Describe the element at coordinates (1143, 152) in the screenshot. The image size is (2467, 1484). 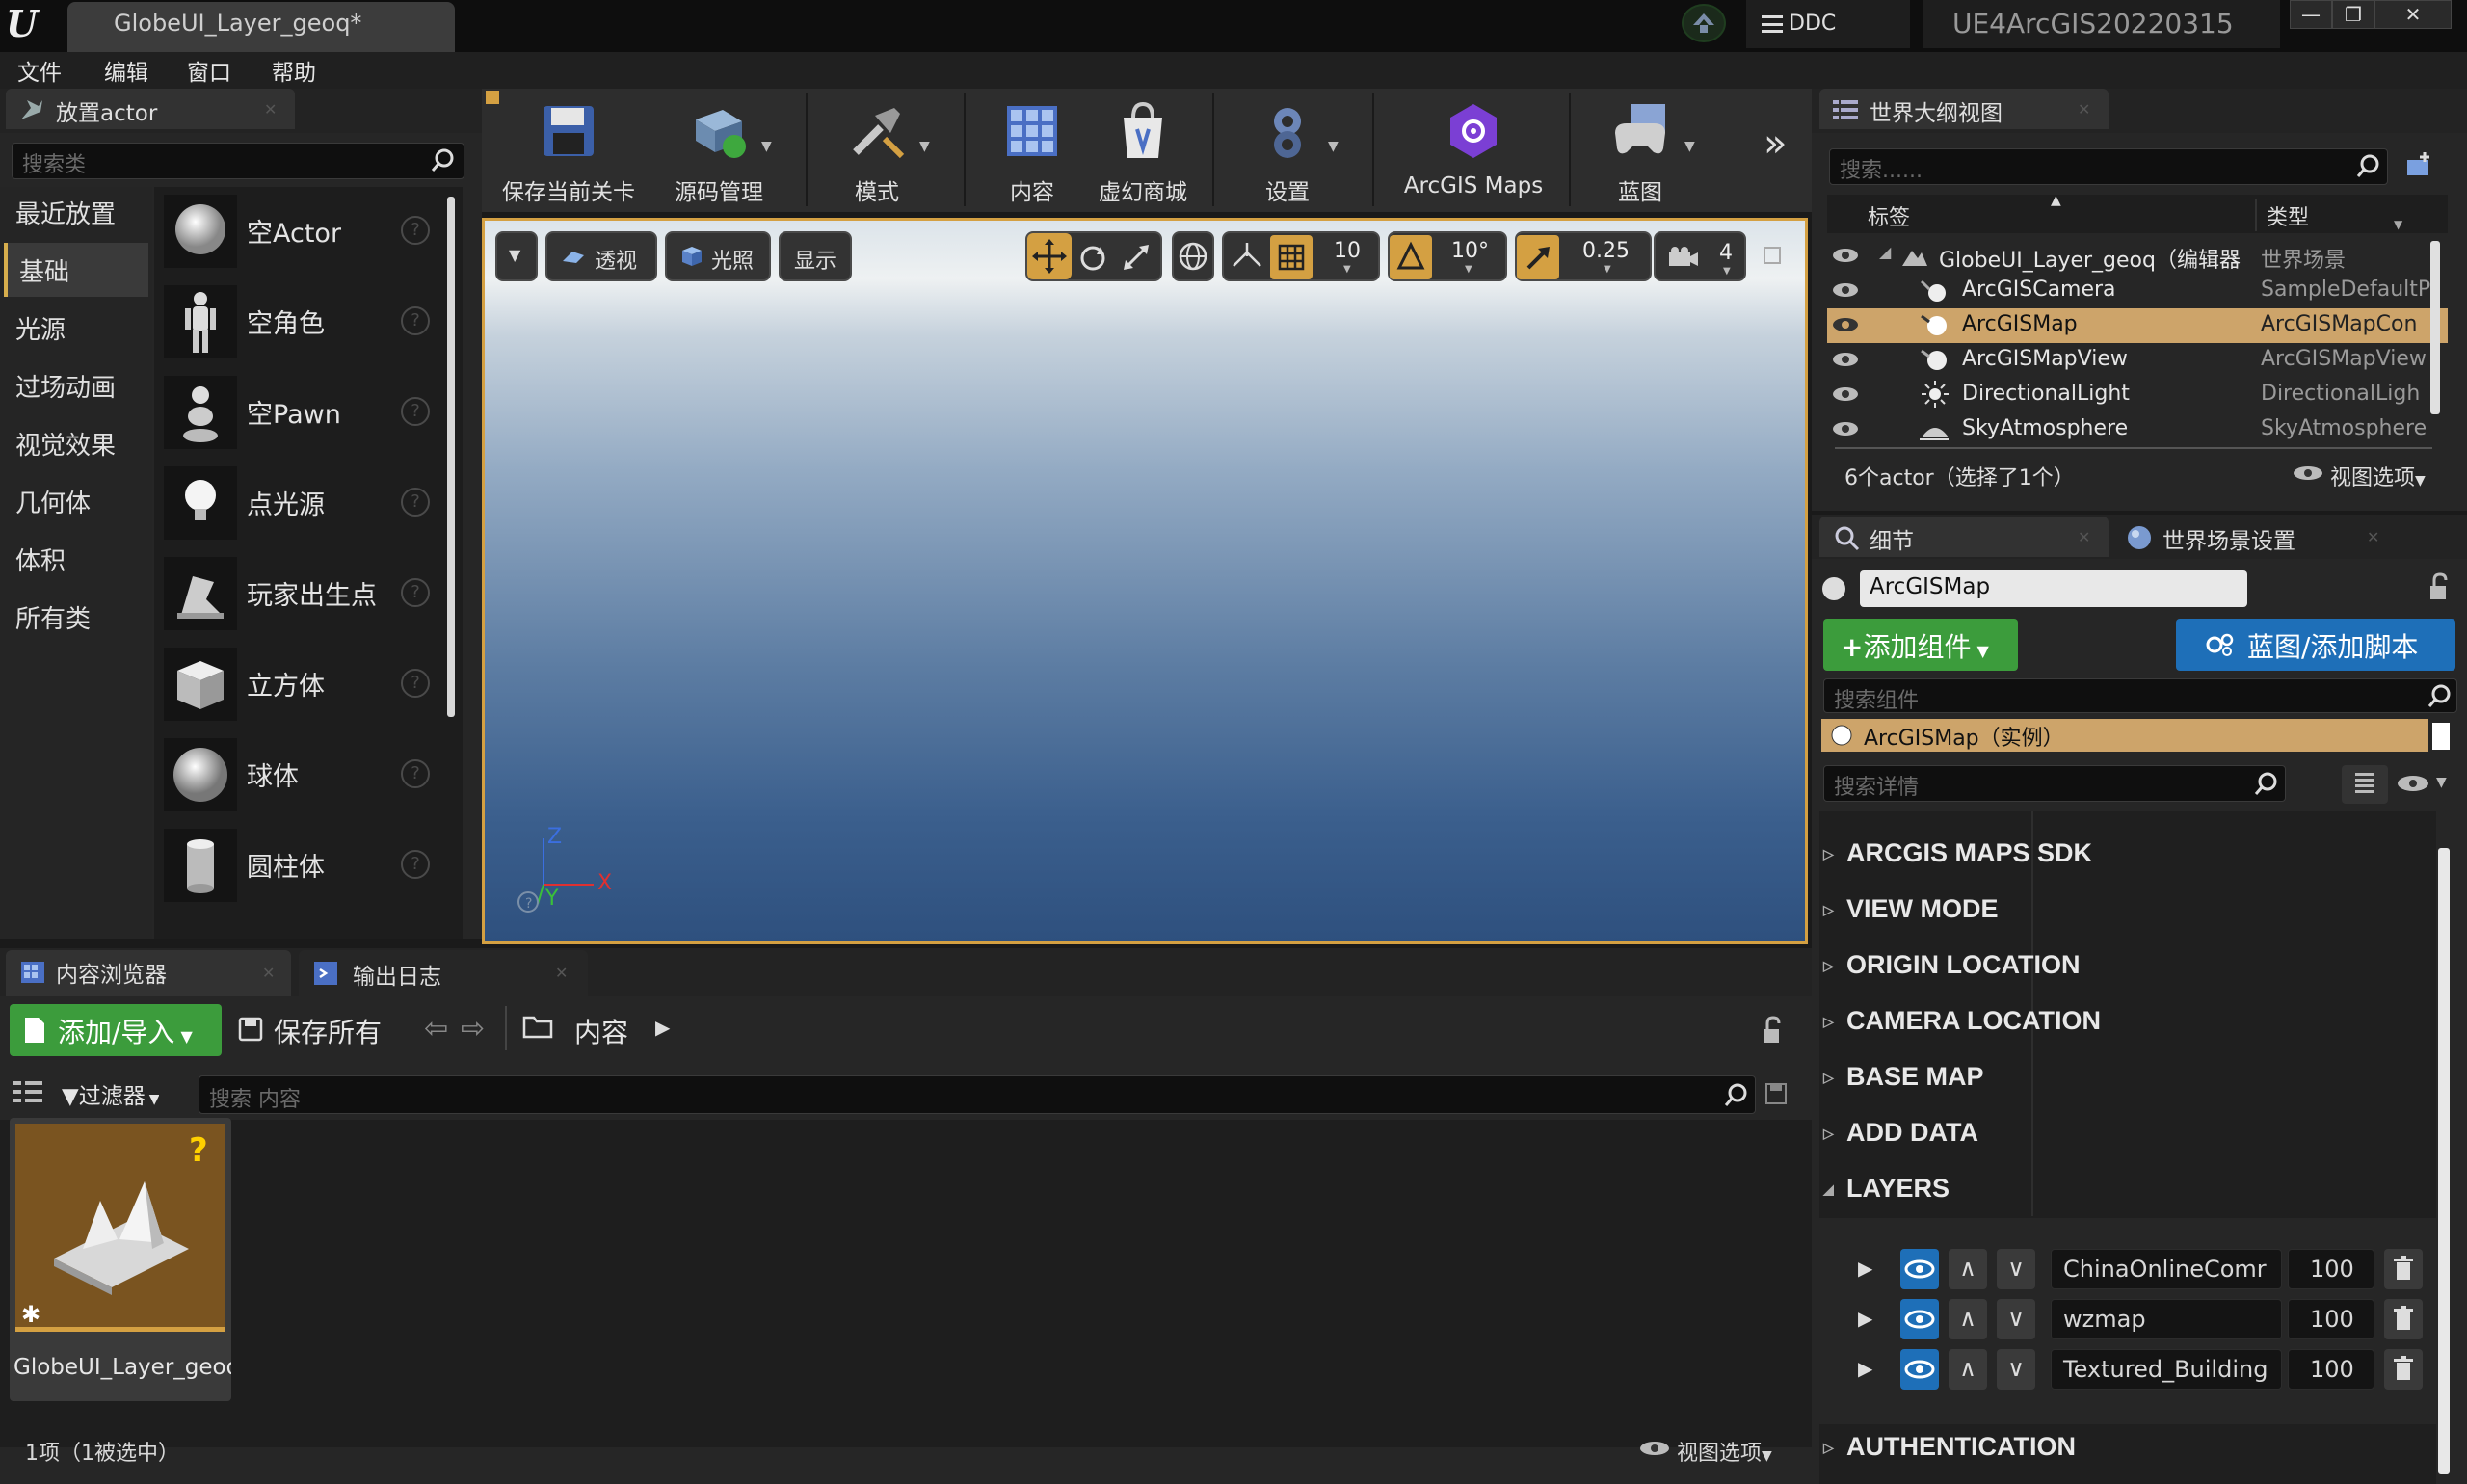
I see `marketplace-button: 虚幻商城` at that location.